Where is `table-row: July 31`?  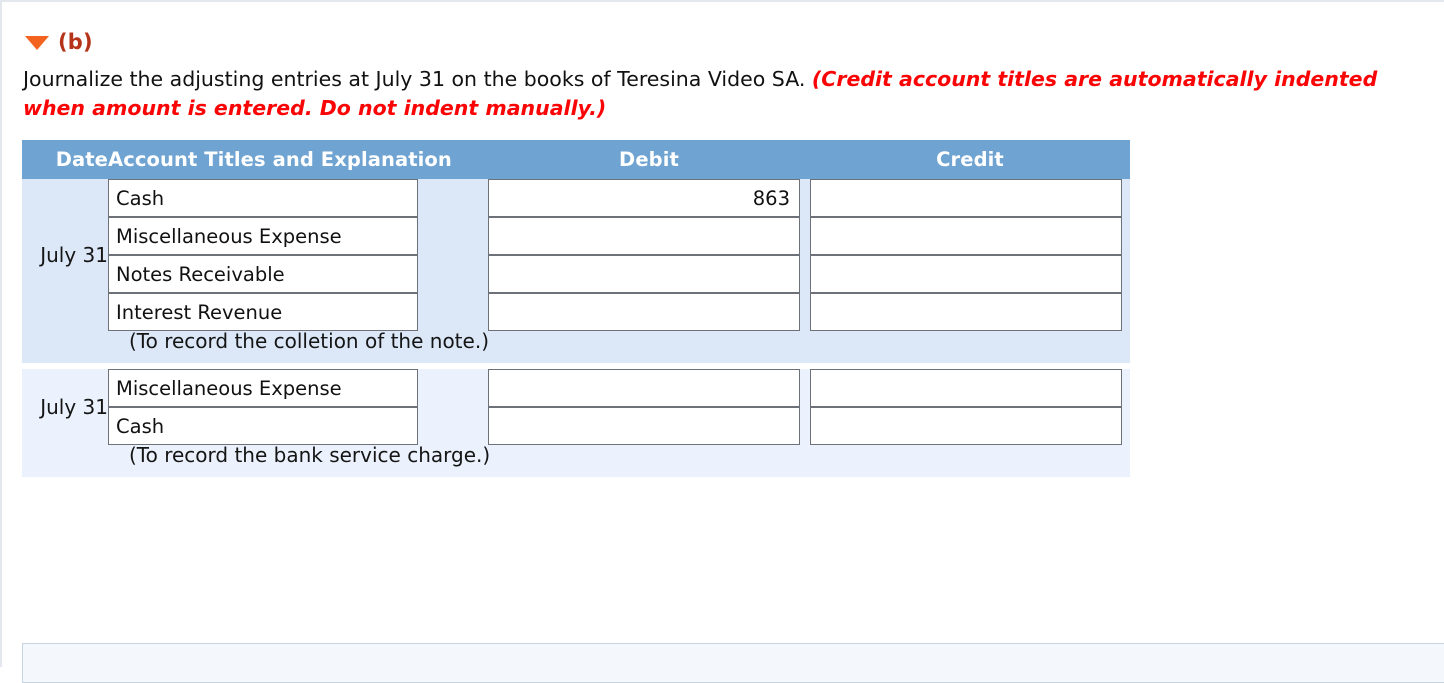
table-row: July 31 is located at coordinates (576, 405).